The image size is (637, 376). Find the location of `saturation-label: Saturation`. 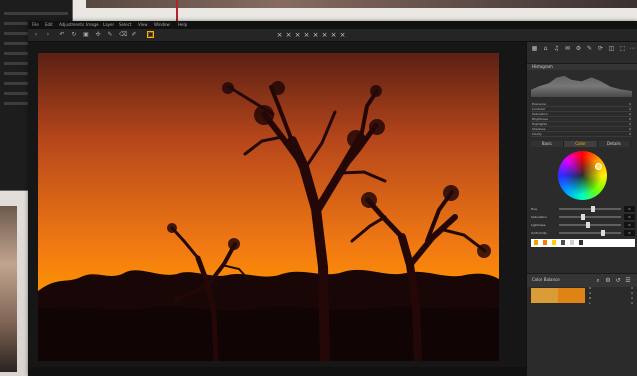

saturation-label: Saturation is located at coordinates (540, 114).